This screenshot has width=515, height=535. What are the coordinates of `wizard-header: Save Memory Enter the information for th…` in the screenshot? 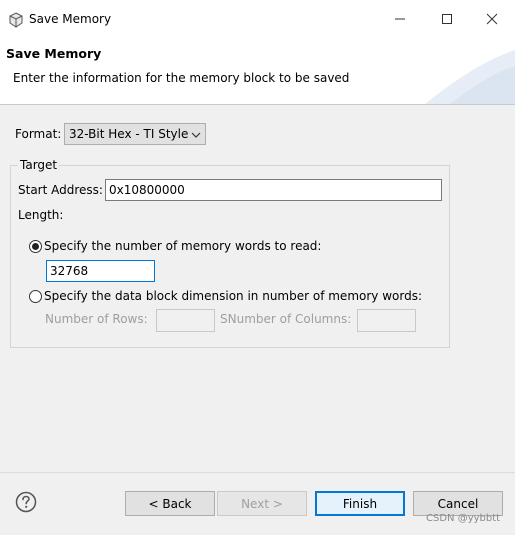 It's located at (257, 72).